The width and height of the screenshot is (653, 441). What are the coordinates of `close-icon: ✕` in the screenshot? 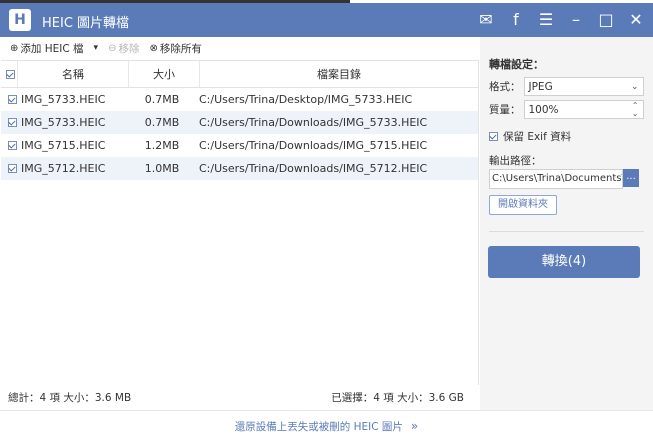 It's located at (636, 20).